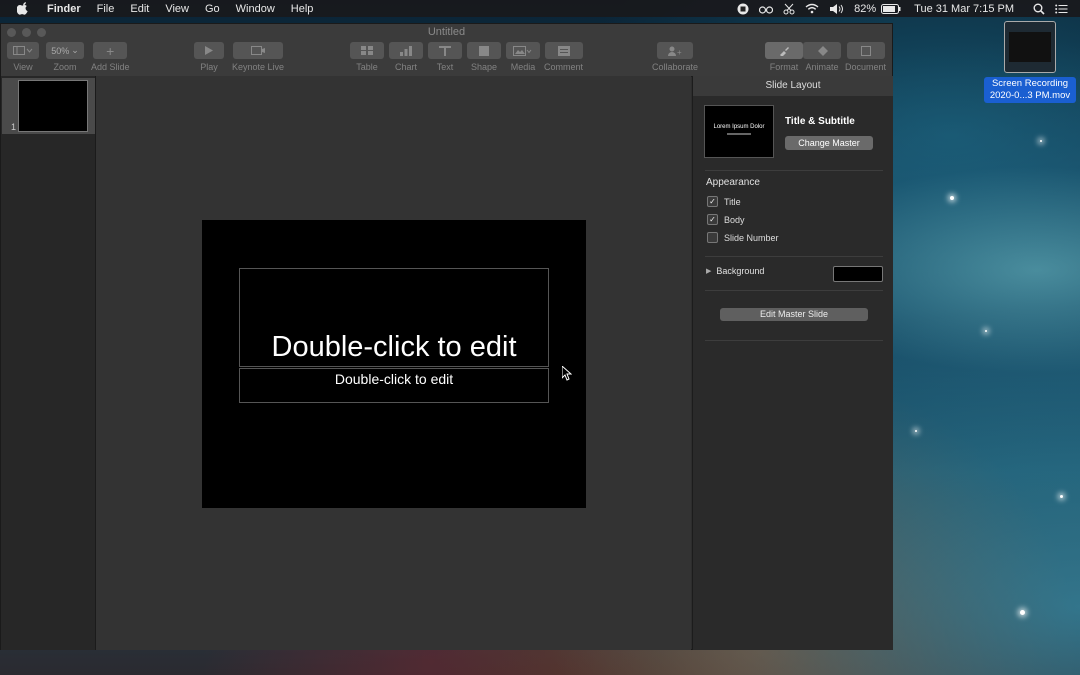 This screenshot has width=1080, height=675. Describe the element at coordinates (484, 50) in the screenshot. I see `shape-icon` at that location.